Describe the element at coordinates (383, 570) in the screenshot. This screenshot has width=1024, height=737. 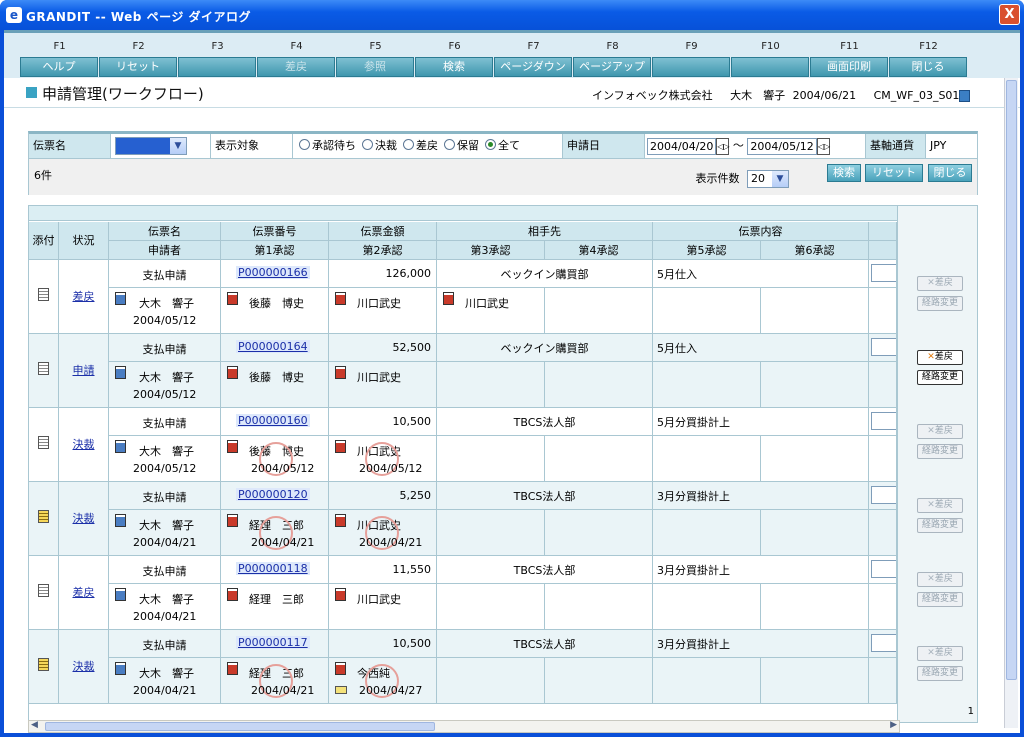
I see `amount-cell: 11,550` at that location.